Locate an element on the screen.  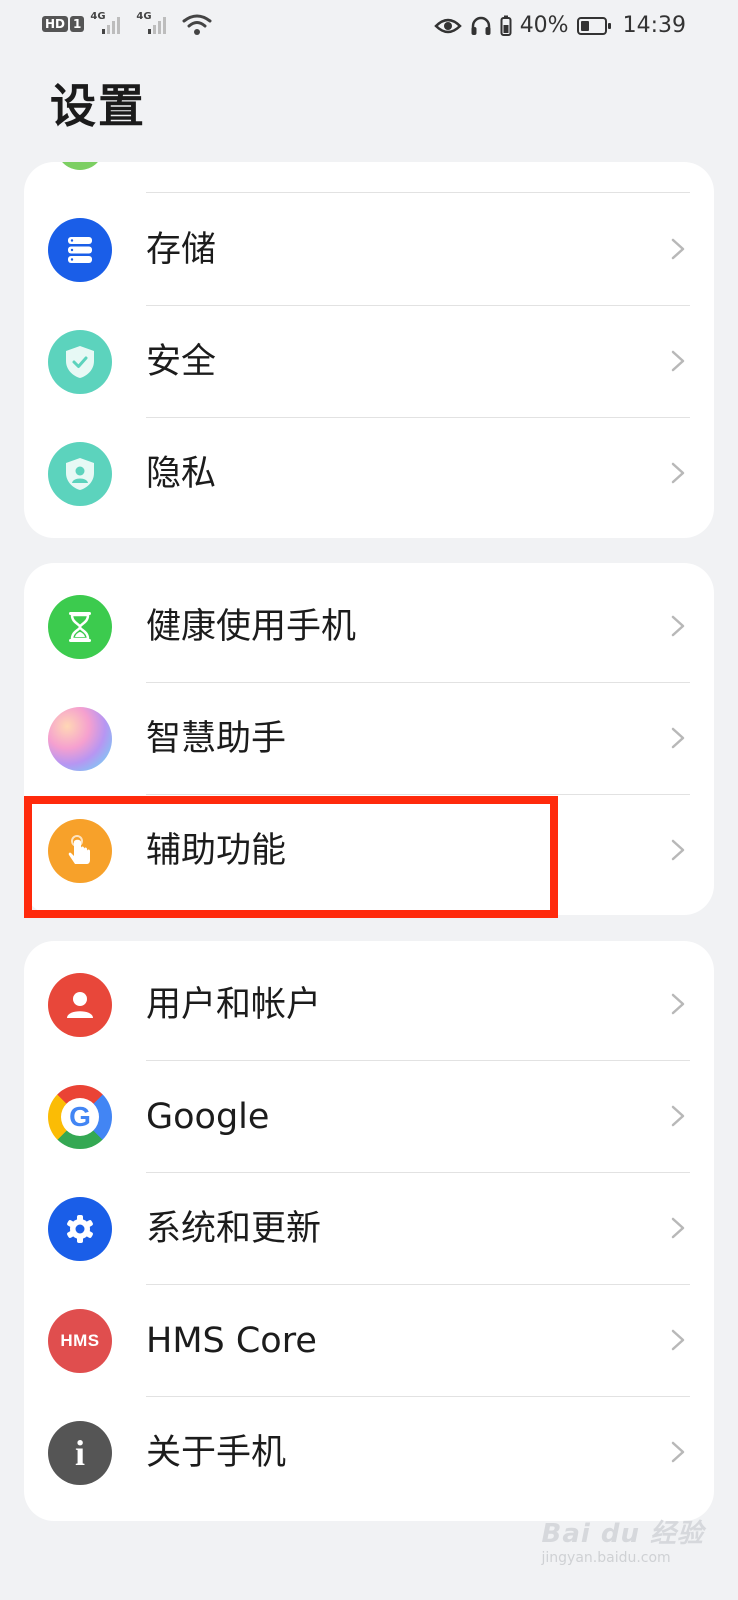
settings-item-security: 安全 is located at coordinates (369, 362).